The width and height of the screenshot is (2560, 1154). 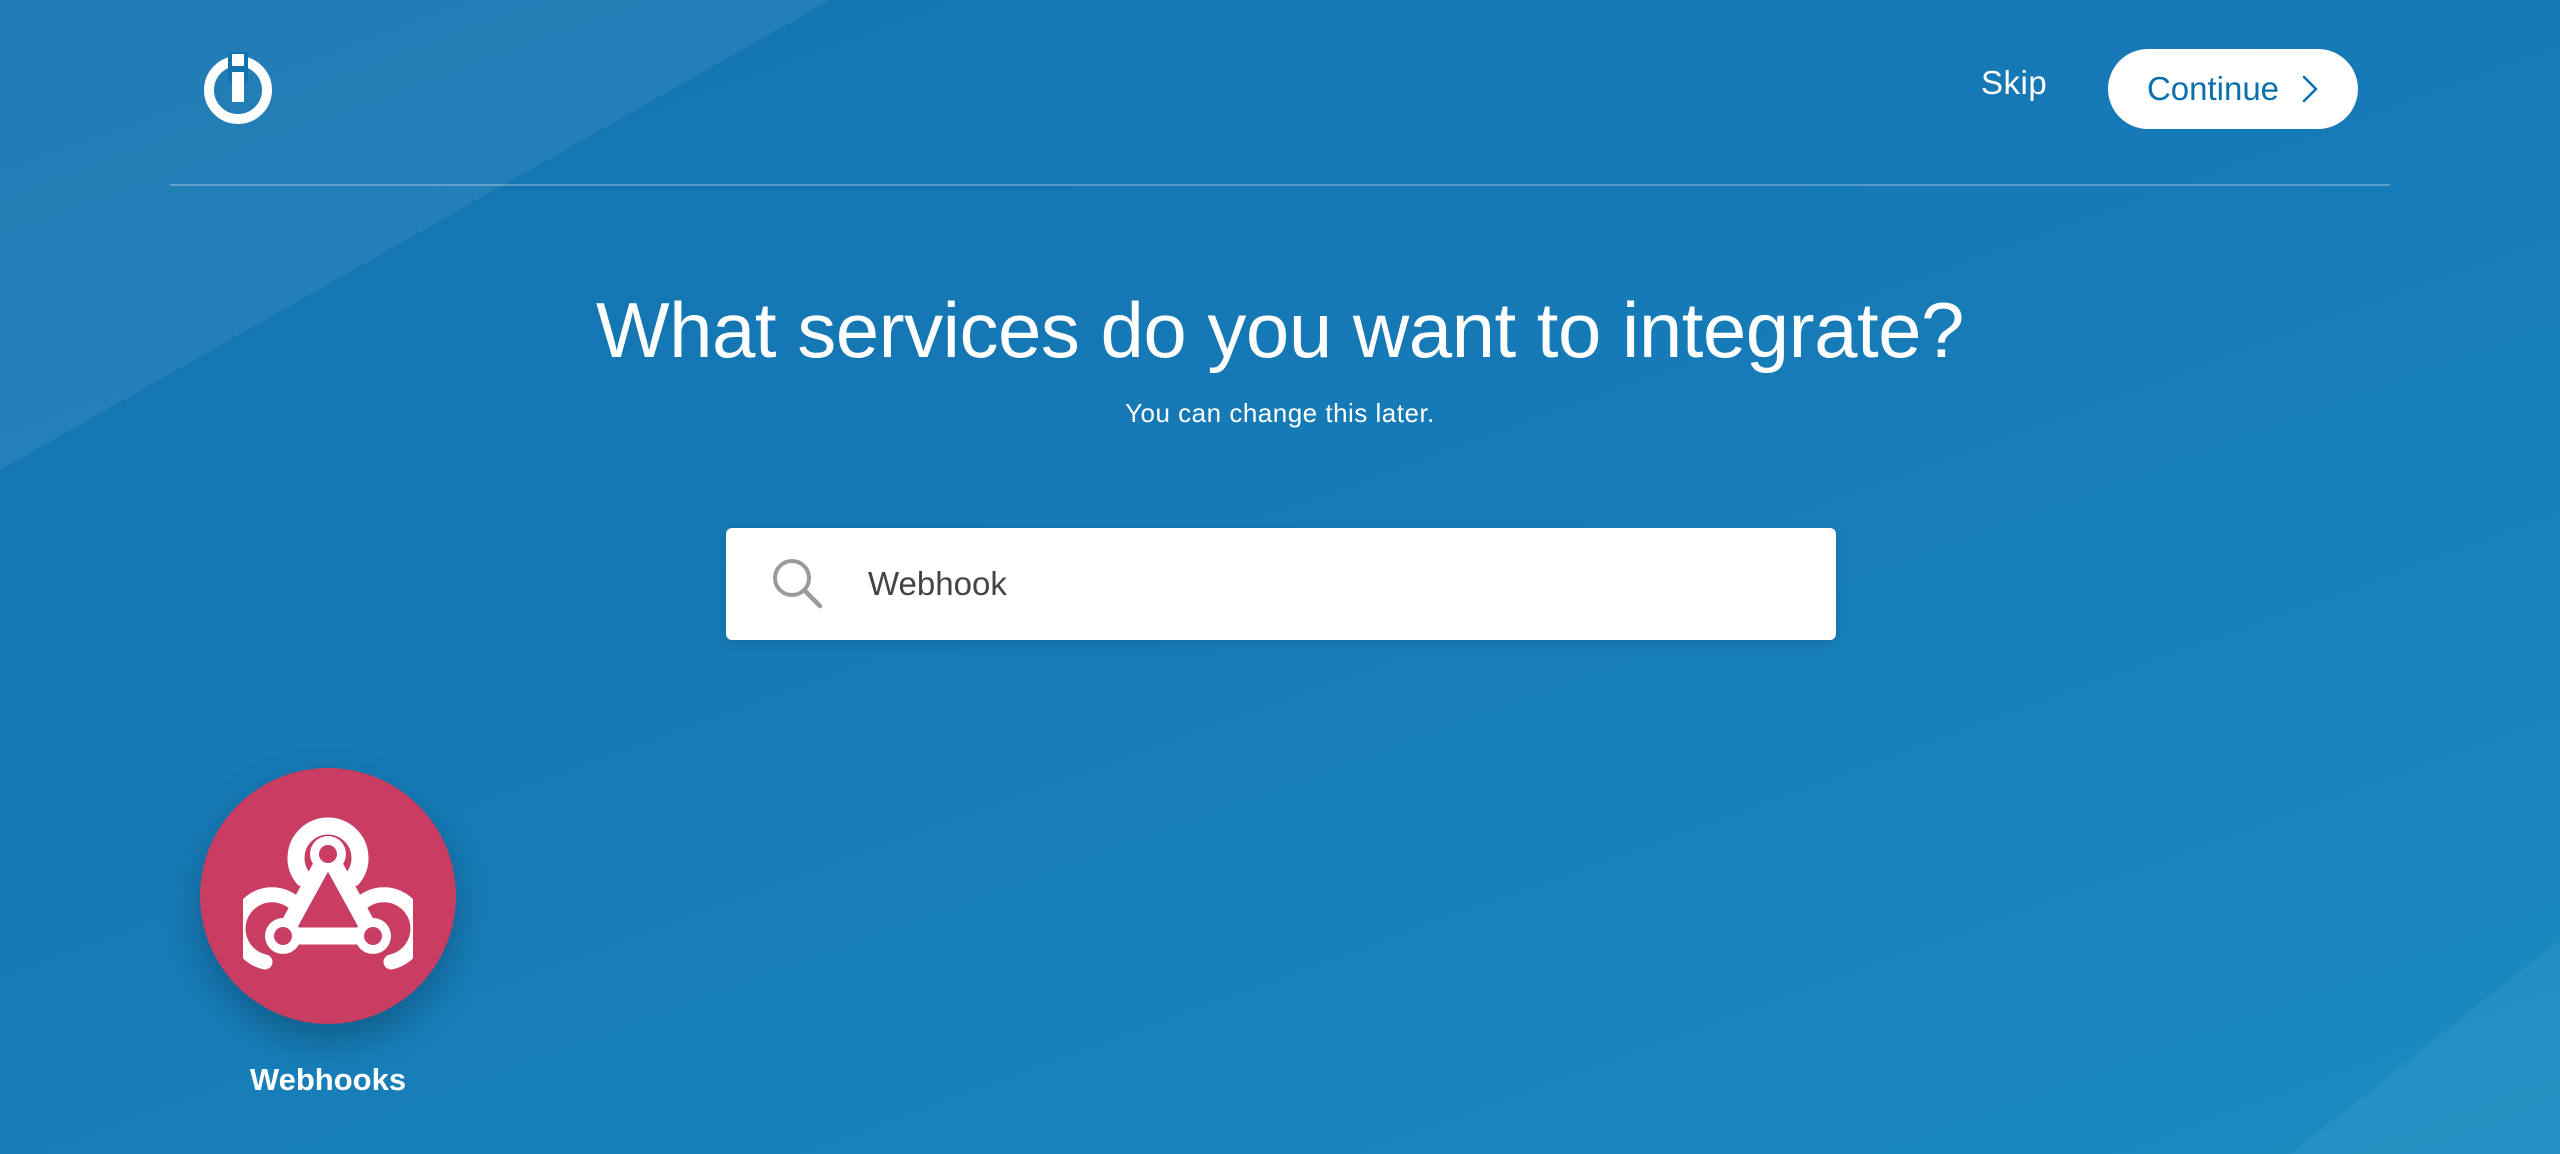 What do you see at coordinates (798, 584) in the screenshot?
I see `search-icon` at bounding box center [798, 584].